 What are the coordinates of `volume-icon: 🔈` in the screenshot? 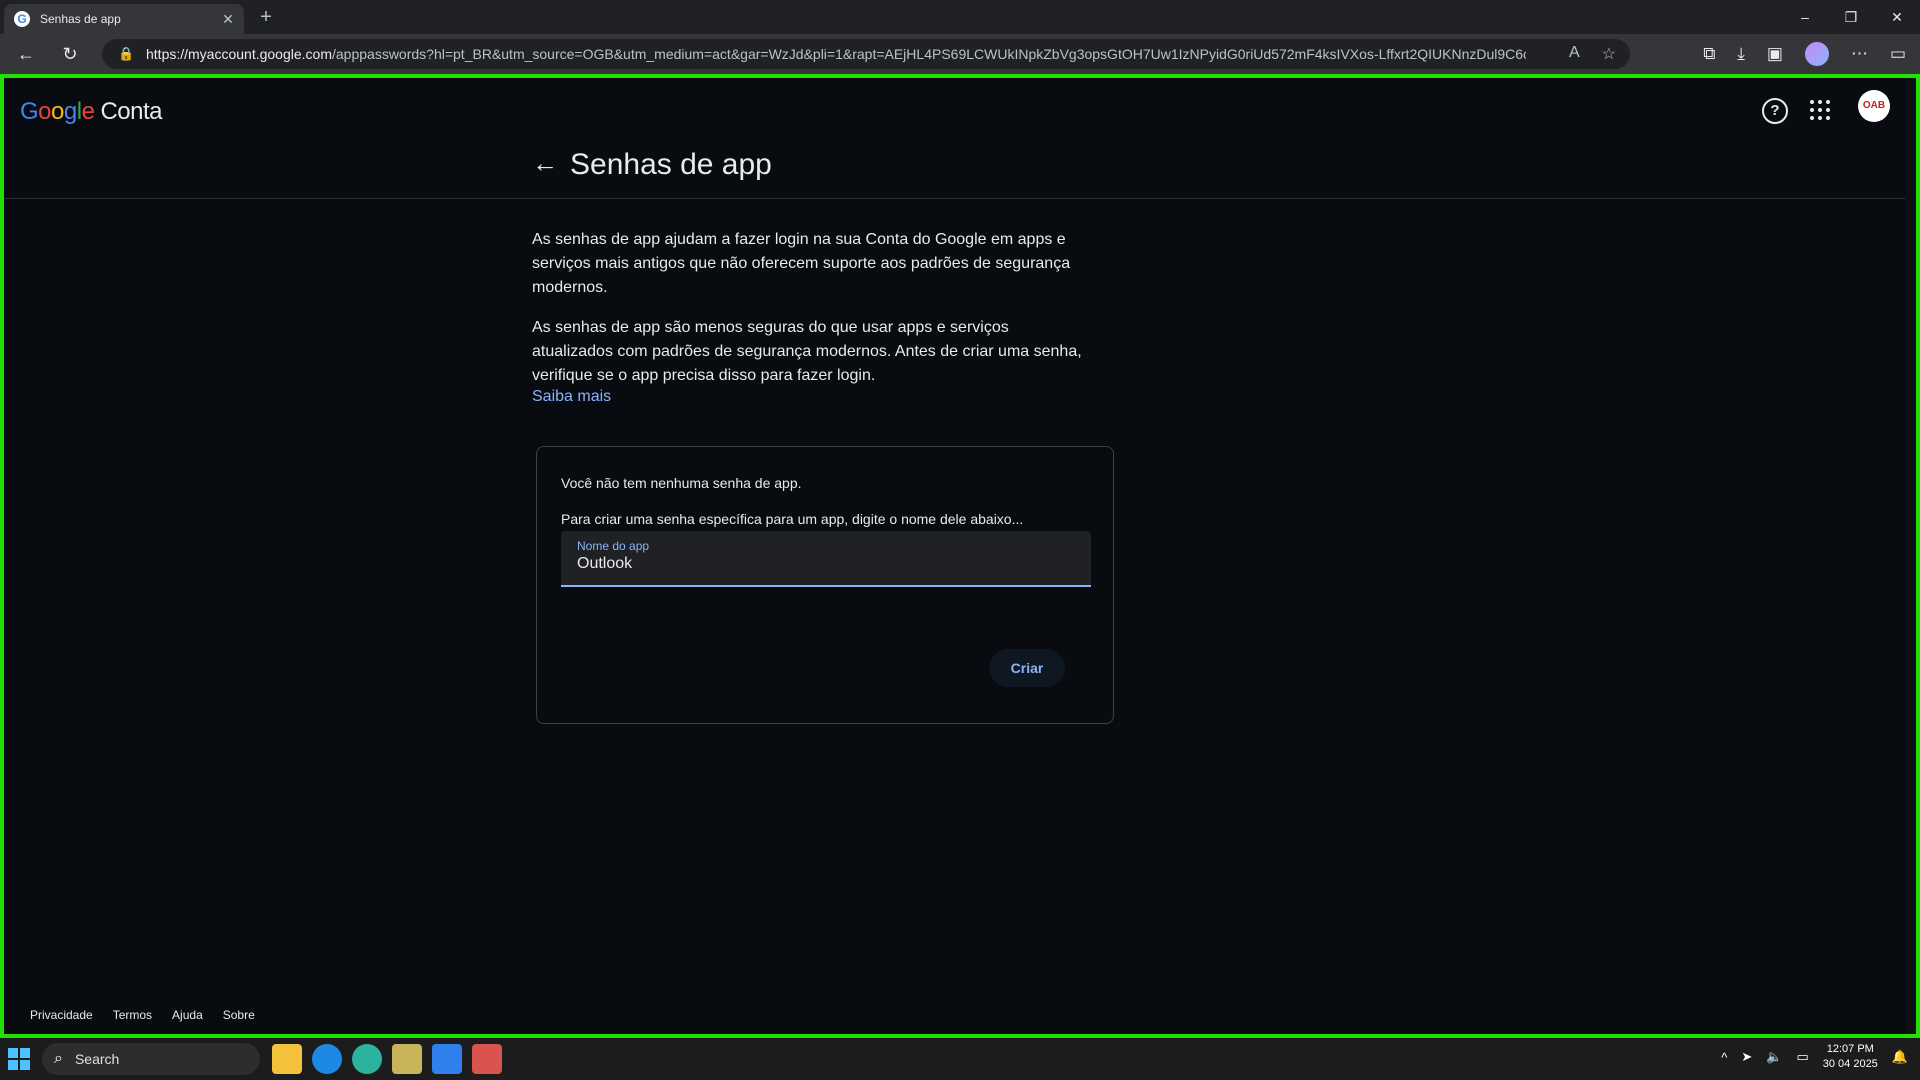 It's located at (1774, 1057).